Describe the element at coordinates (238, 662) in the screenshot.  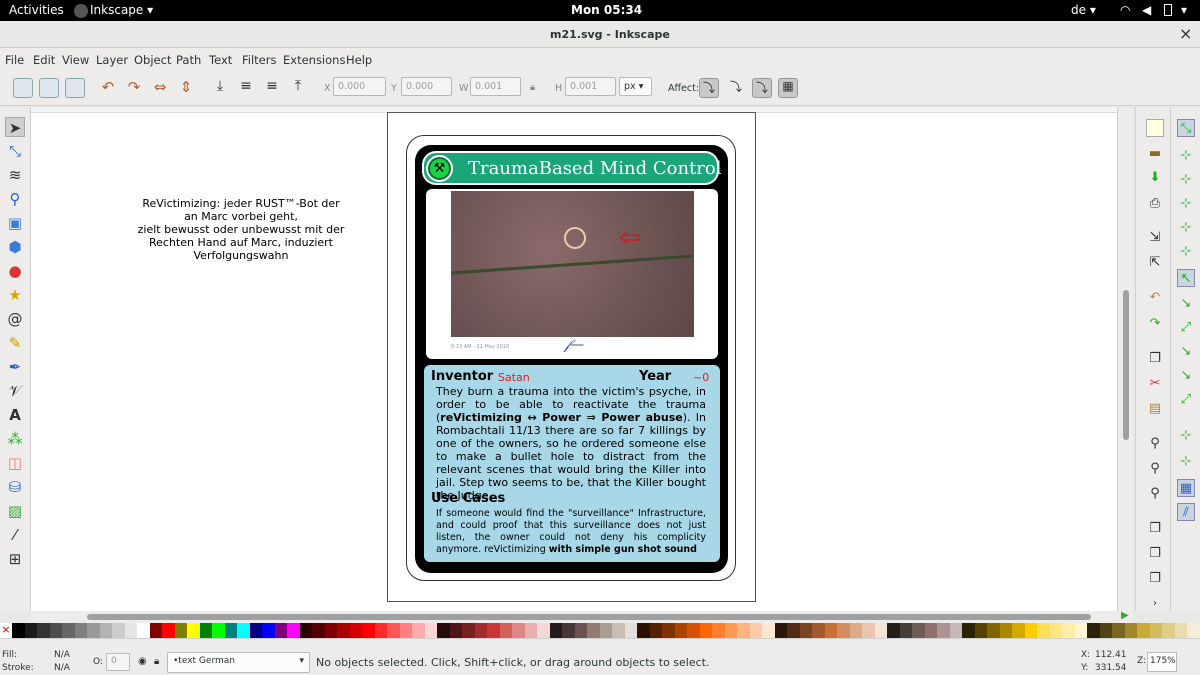
I see `layer-select: •text German ▾` at that location.